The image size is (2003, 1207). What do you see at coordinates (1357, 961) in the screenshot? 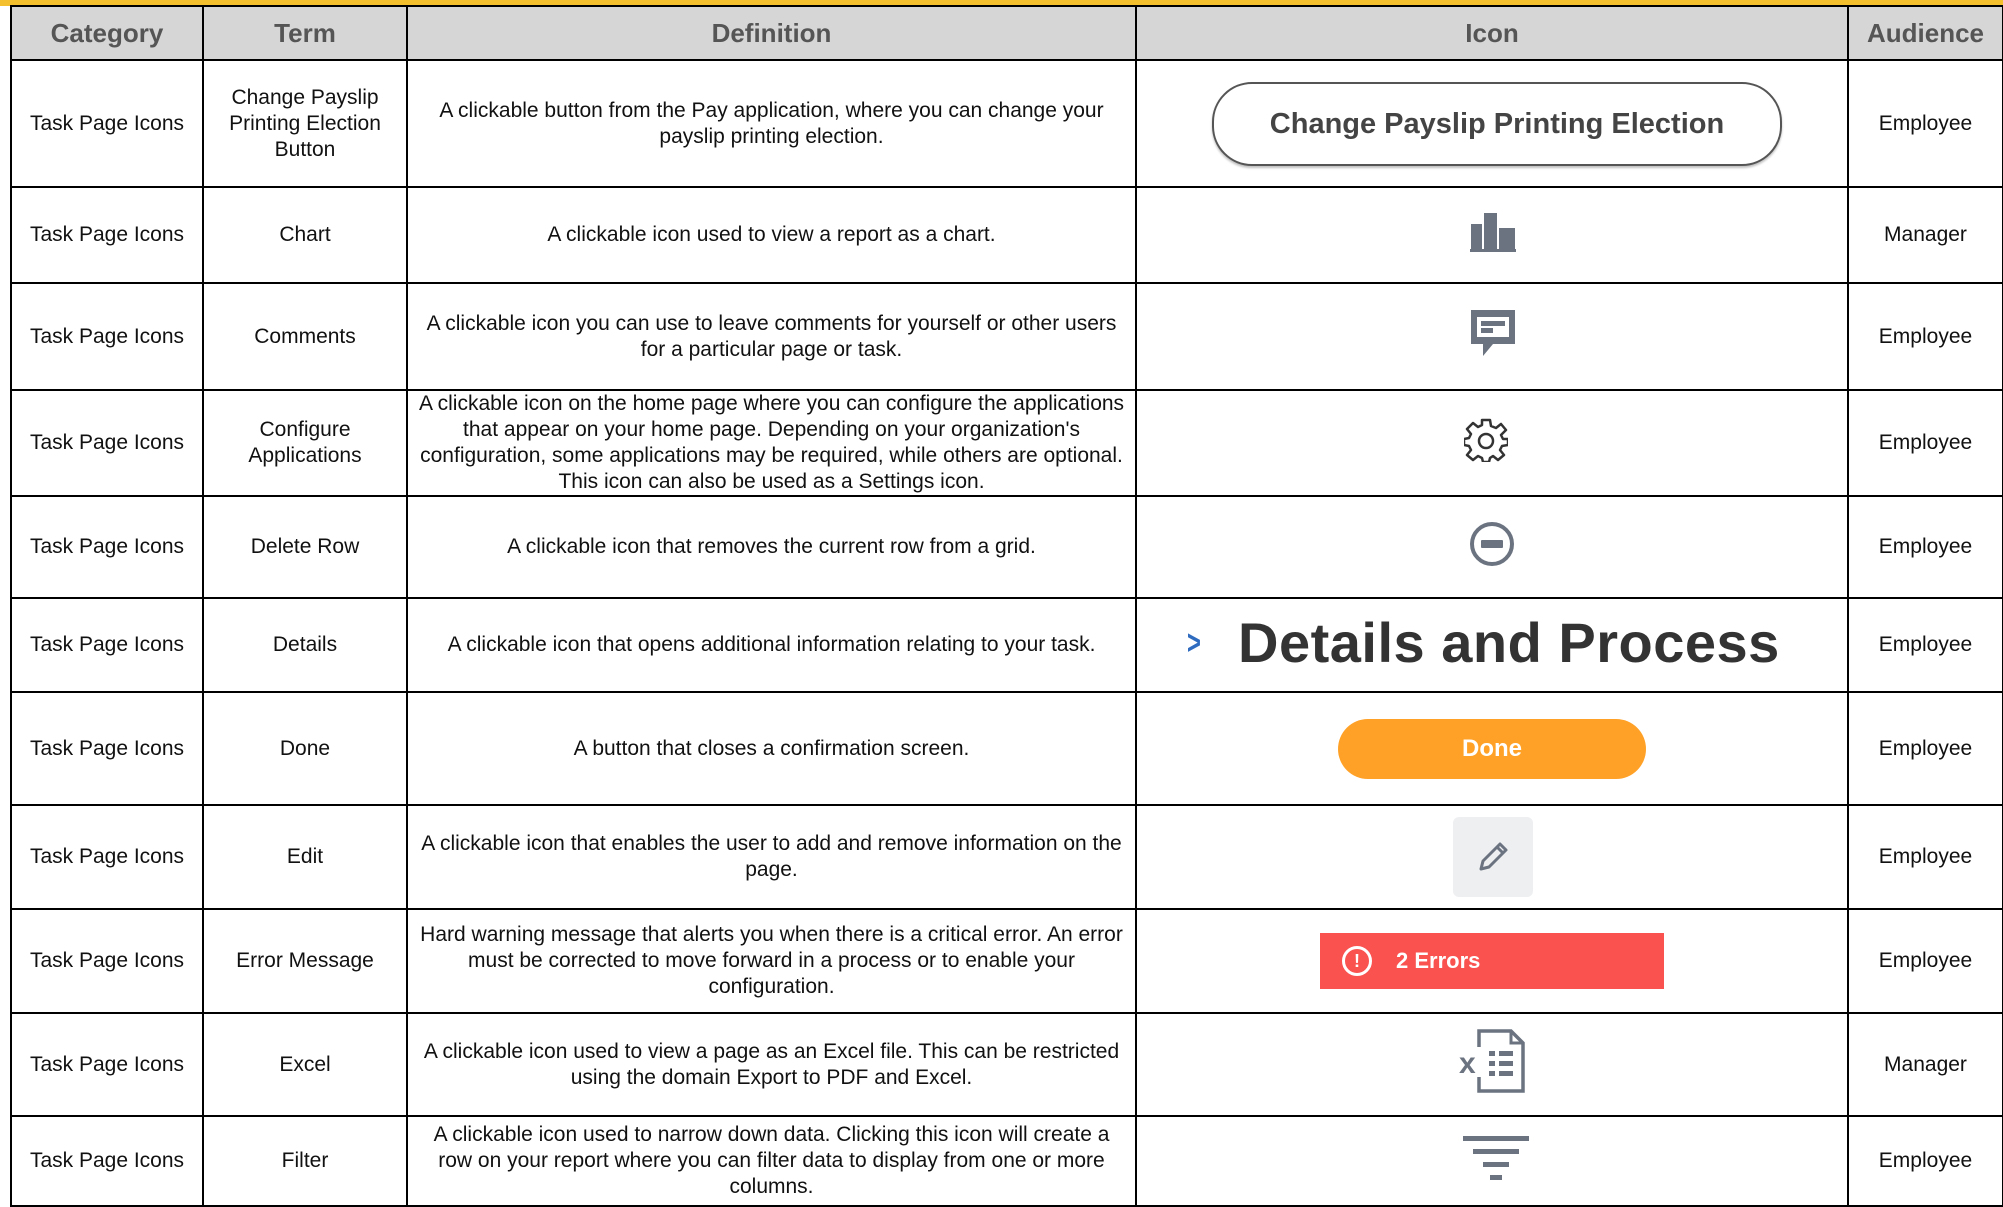
I see `alert-circle-icon: !` at bounding box center [1357, 961].